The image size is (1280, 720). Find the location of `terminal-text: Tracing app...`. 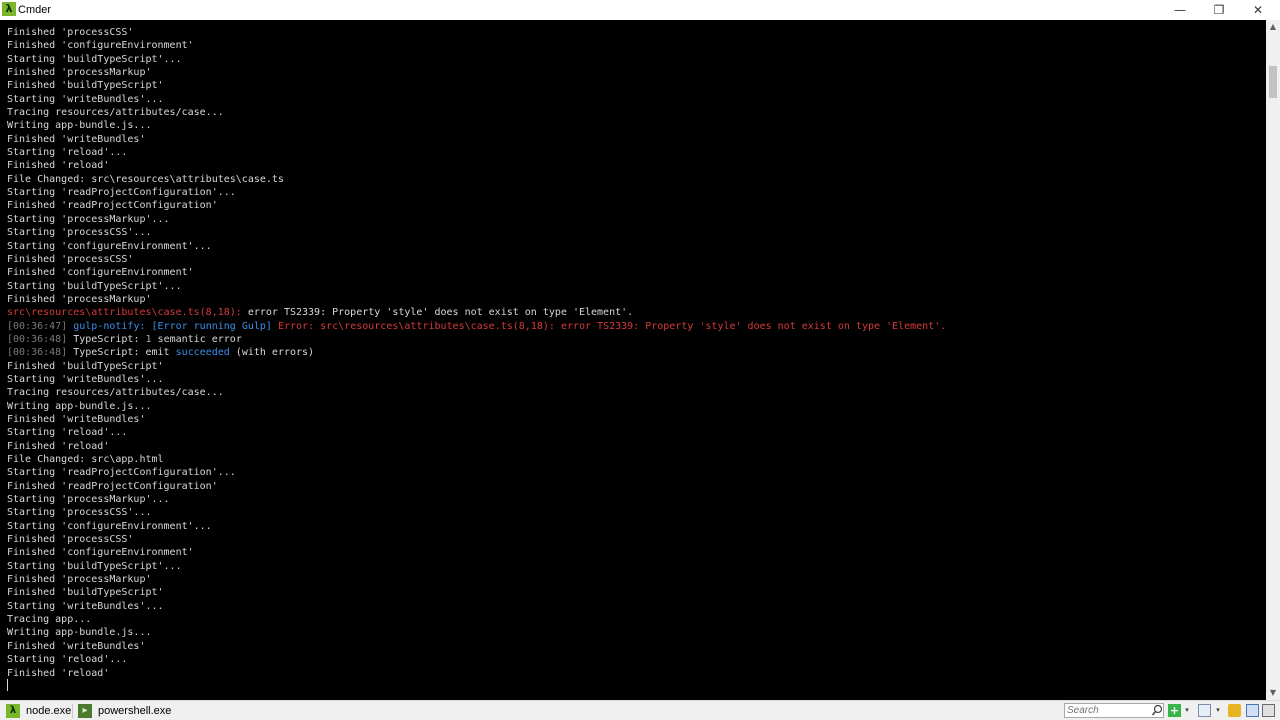

terminal-text: Tracing app... is located at coordinates (49, 620).